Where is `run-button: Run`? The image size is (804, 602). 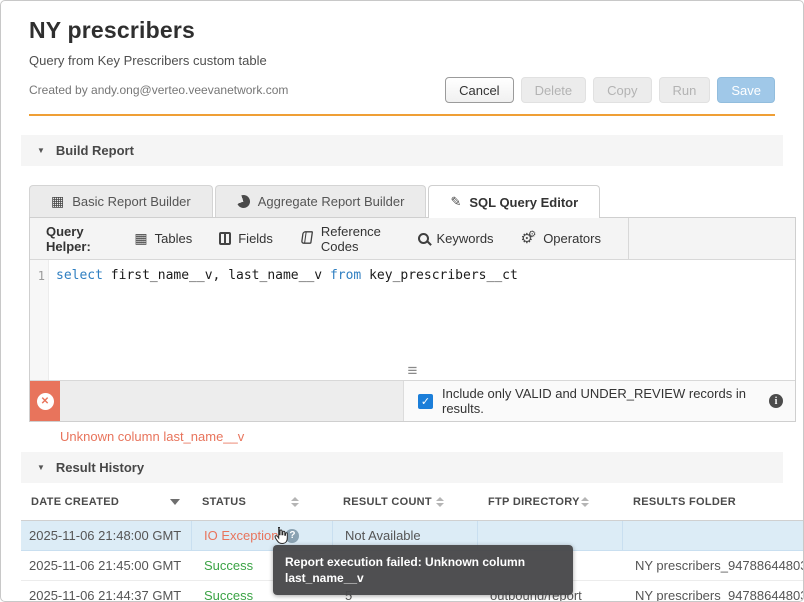 run-button: Run is located at coordinates (684, 90).